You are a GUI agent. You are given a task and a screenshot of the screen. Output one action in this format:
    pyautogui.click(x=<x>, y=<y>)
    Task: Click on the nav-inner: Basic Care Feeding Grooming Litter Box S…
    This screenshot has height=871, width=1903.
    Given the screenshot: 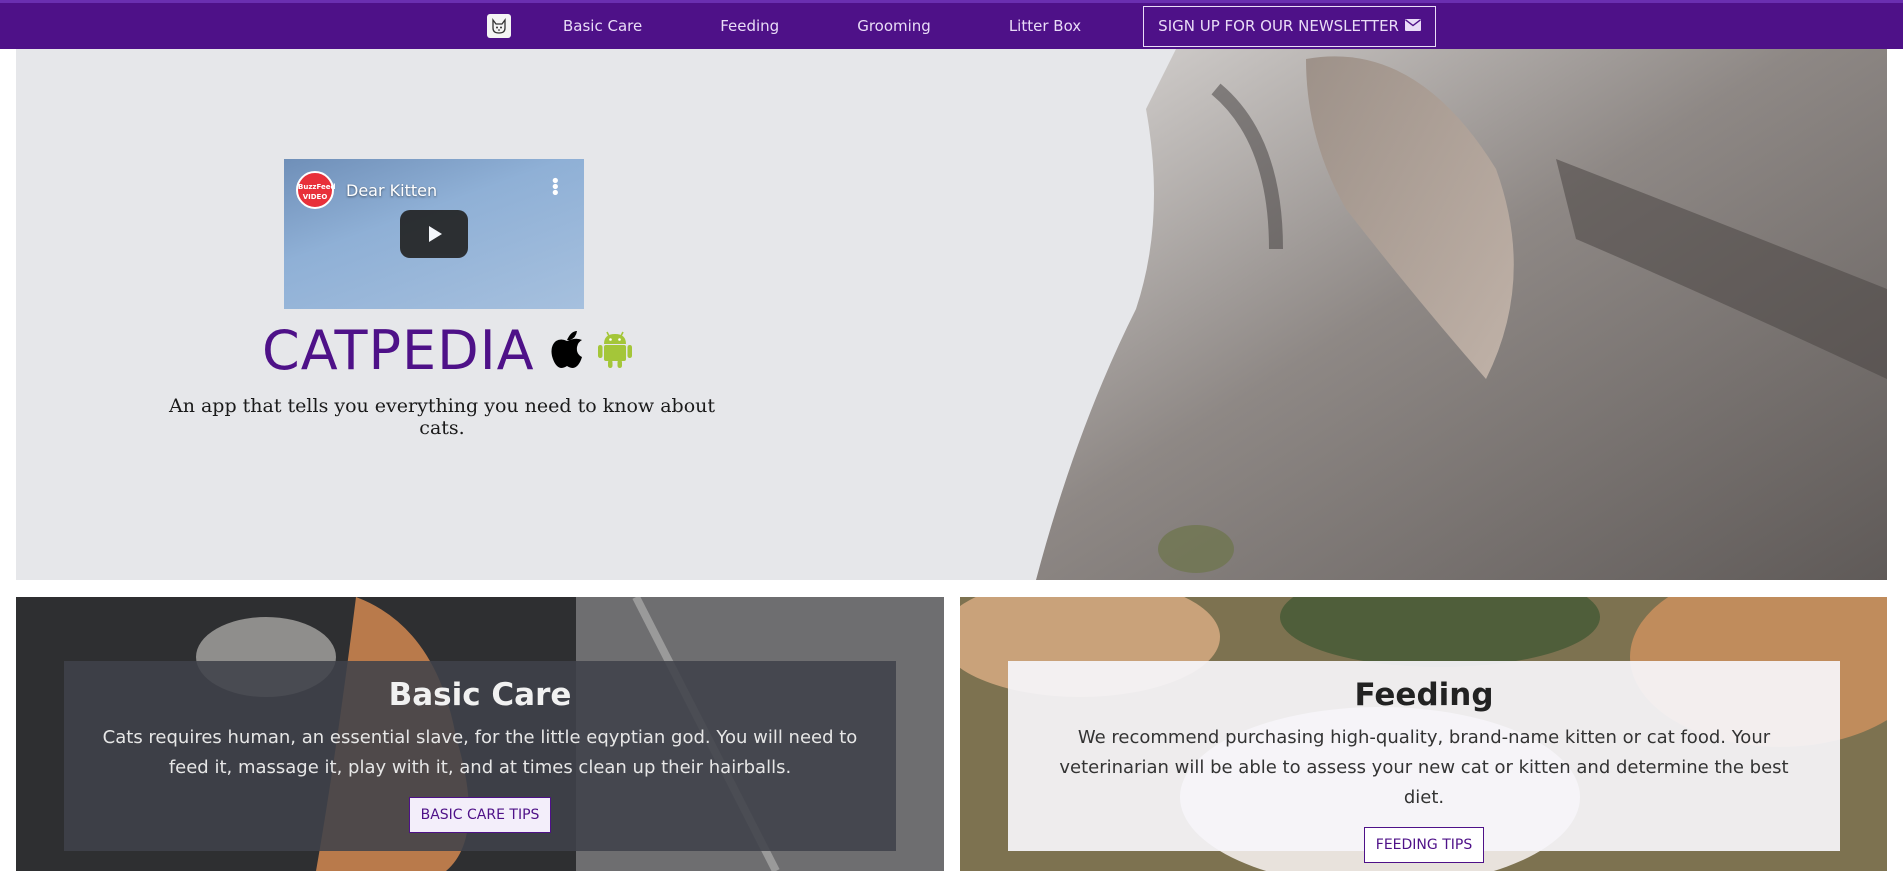 What is the action you would take?
    pyautogui.click(x=961, y=26)
    